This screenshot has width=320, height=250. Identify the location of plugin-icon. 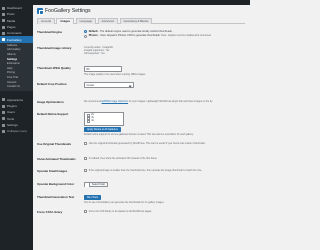
(3, 106).